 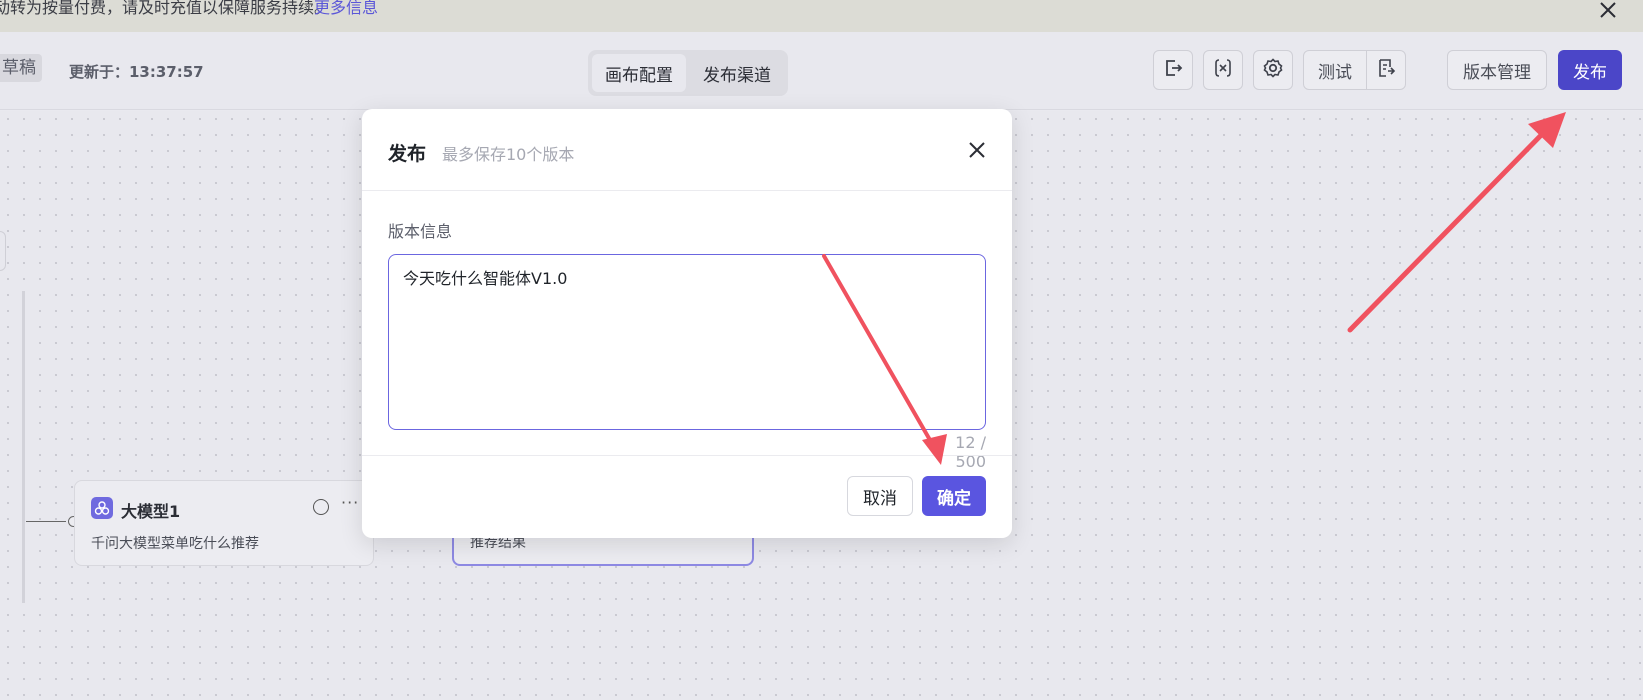 I want to click on char-counter: 12 / 500, so click(x=970, y=452).